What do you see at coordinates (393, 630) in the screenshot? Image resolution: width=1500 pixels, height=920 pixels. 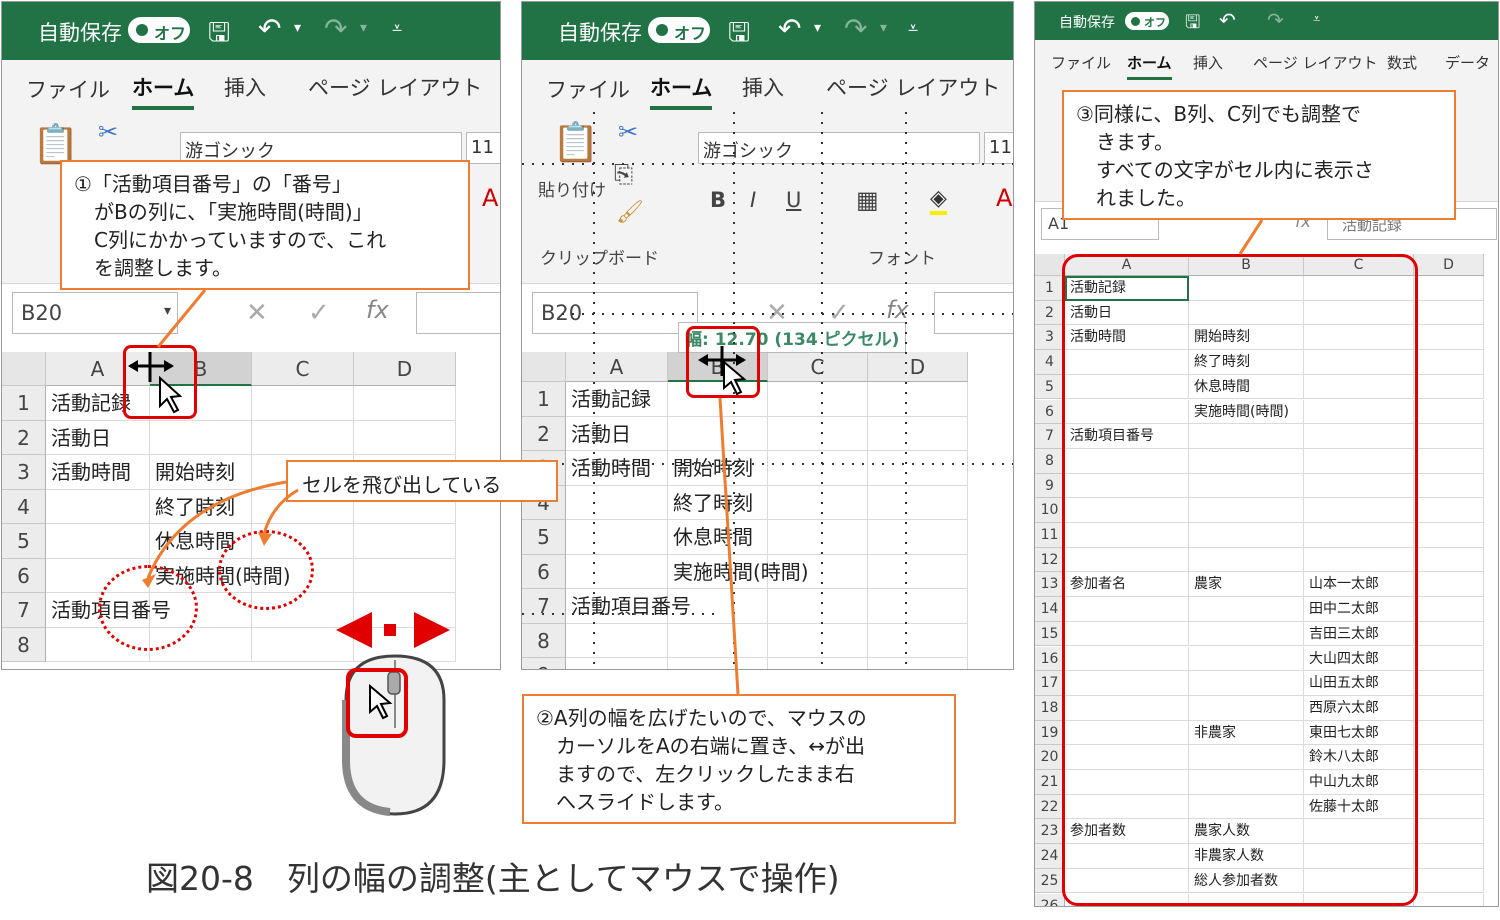 I see `drag-direction-icon` at bounding box center [393, 630].